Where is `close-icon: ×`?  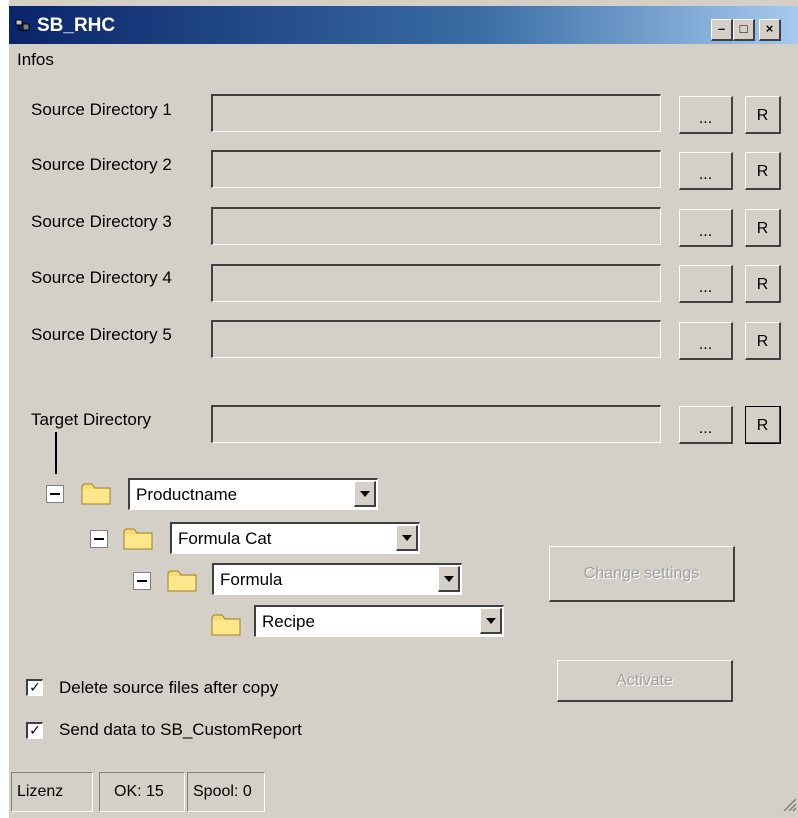
close-icon: × is located at coordinates (769, 28).